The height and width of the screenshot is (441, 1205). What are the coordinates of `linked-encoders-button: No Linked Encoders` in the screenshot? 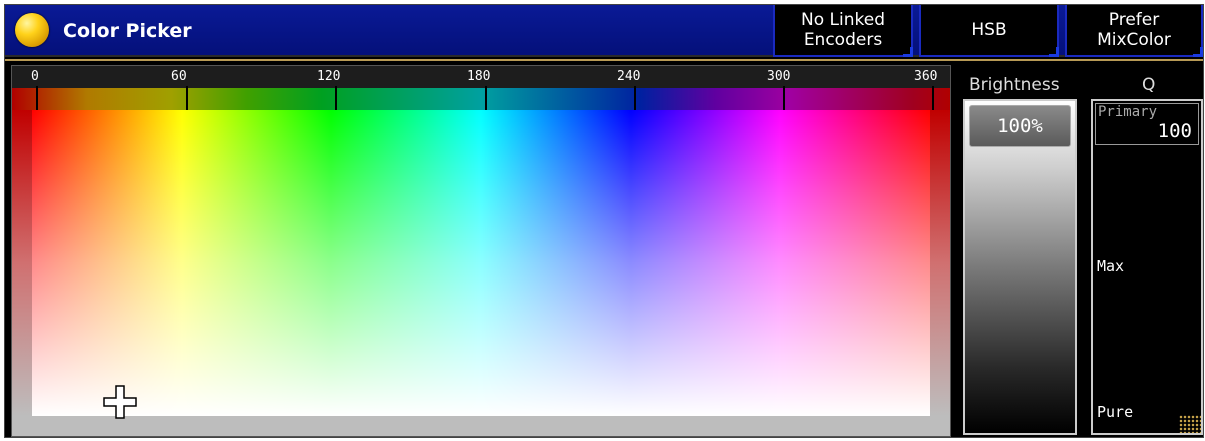 It's located at (843, 31).